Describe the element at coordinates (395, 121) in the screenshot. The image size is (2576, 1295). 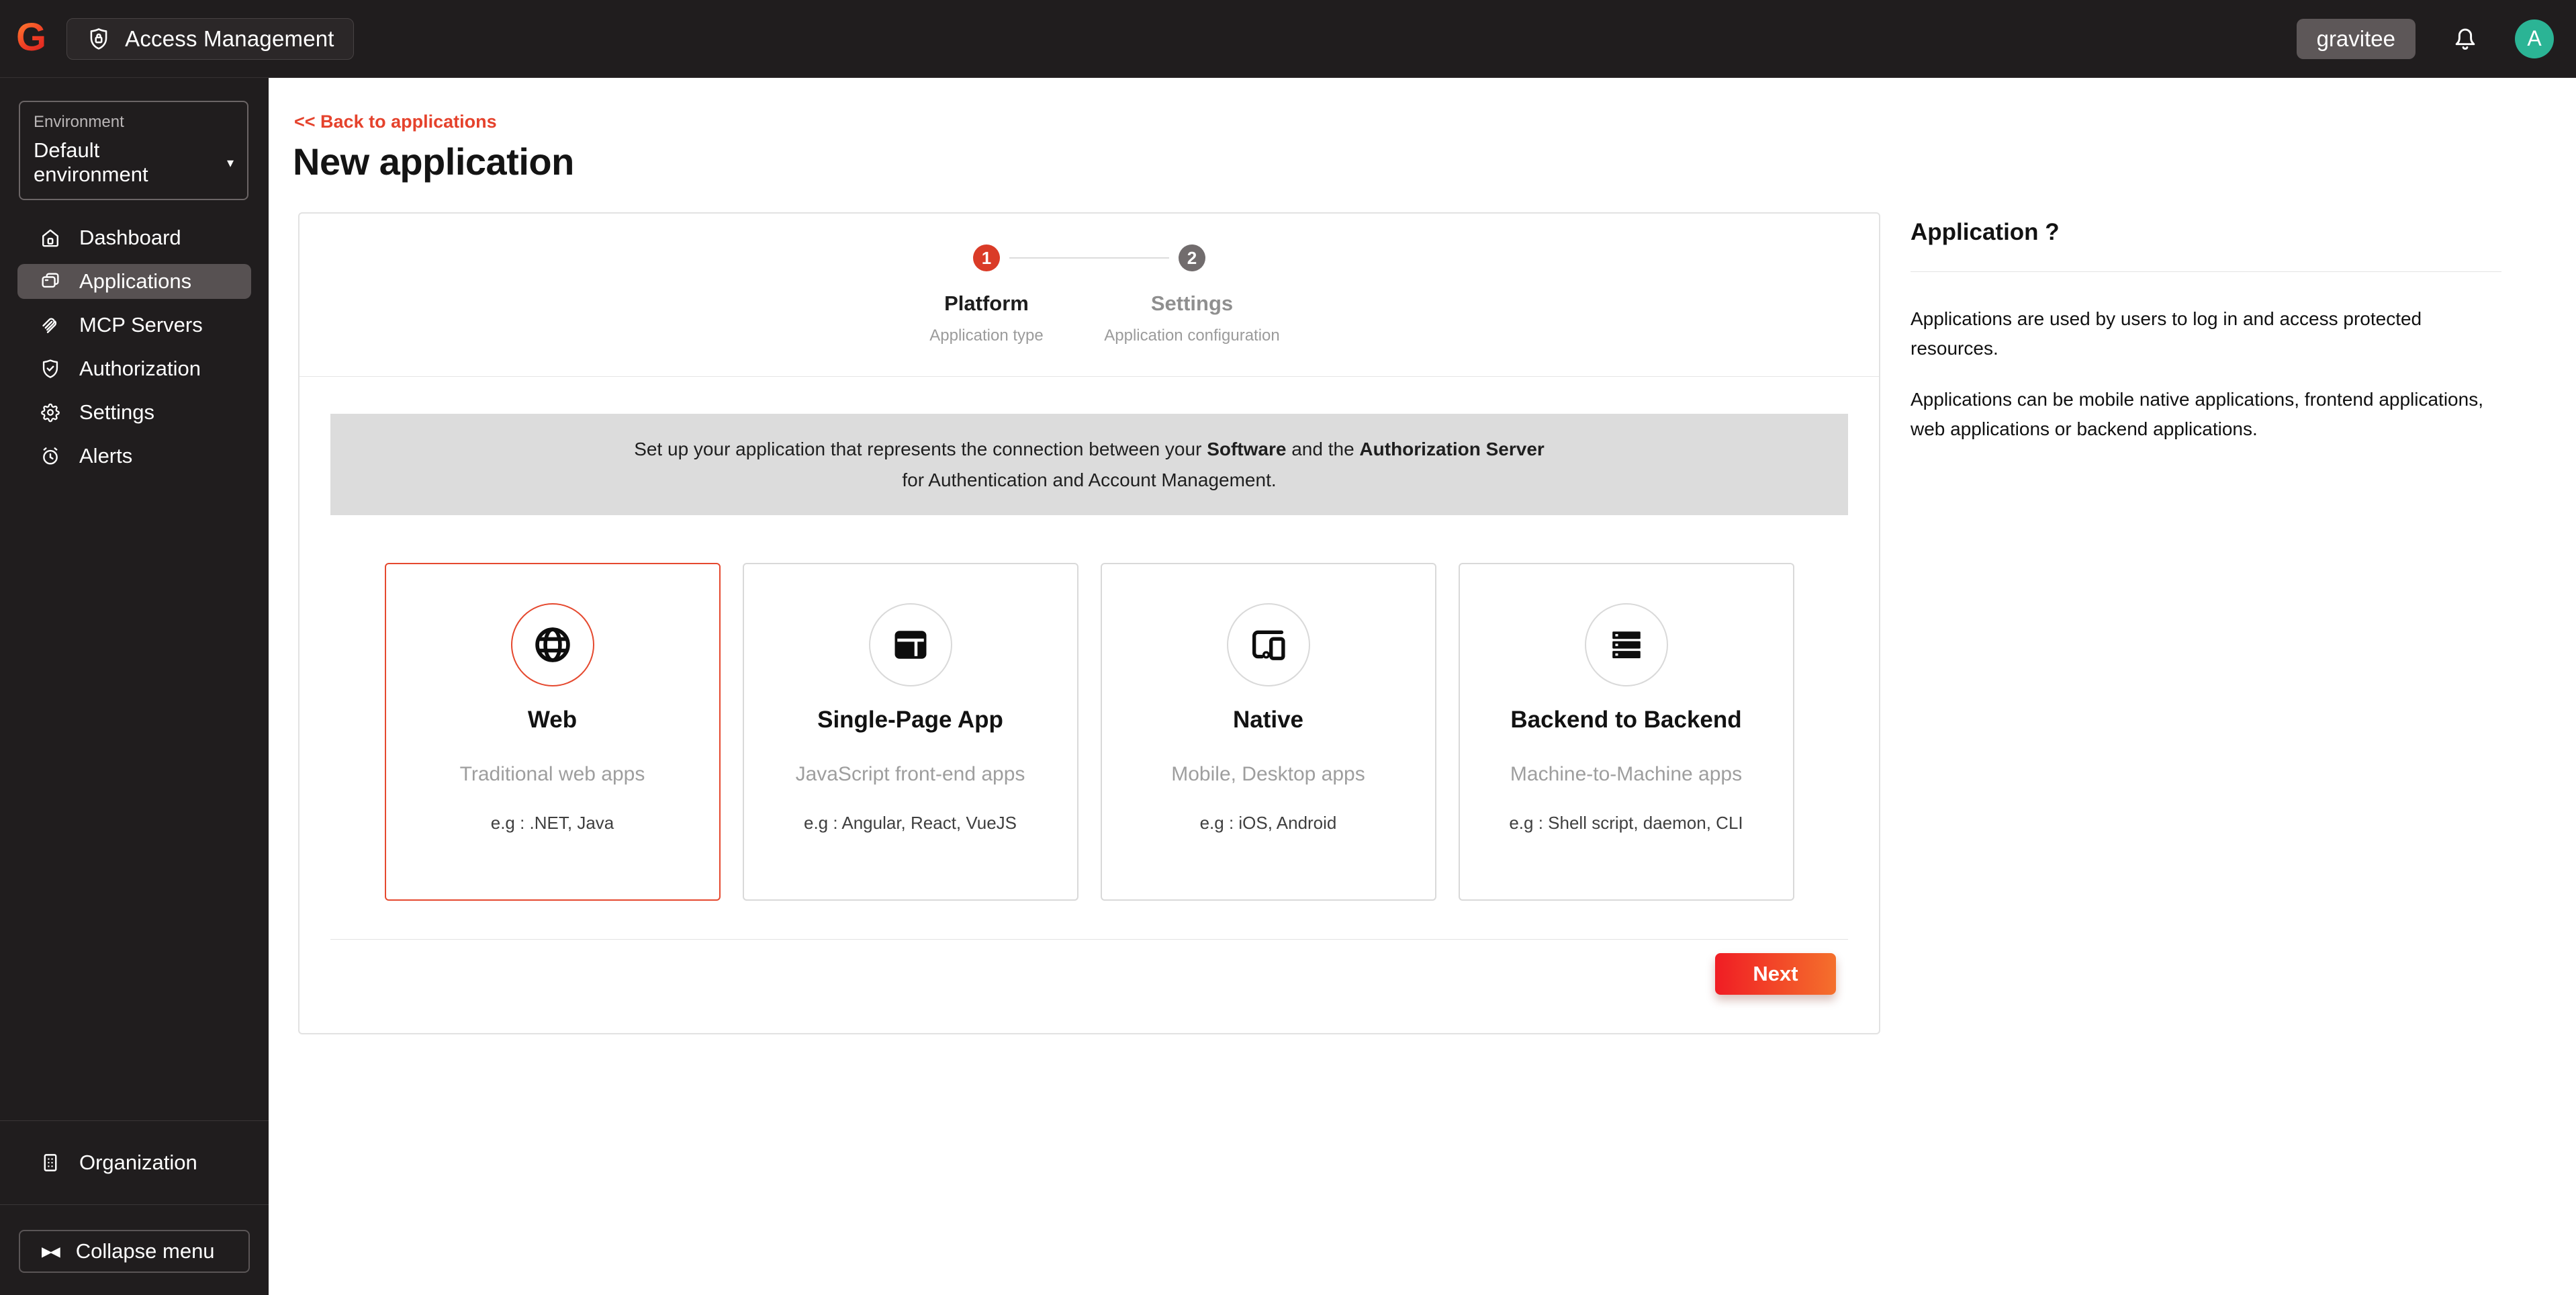
I see `back-to-applications-link: << Back to applications` at that location.